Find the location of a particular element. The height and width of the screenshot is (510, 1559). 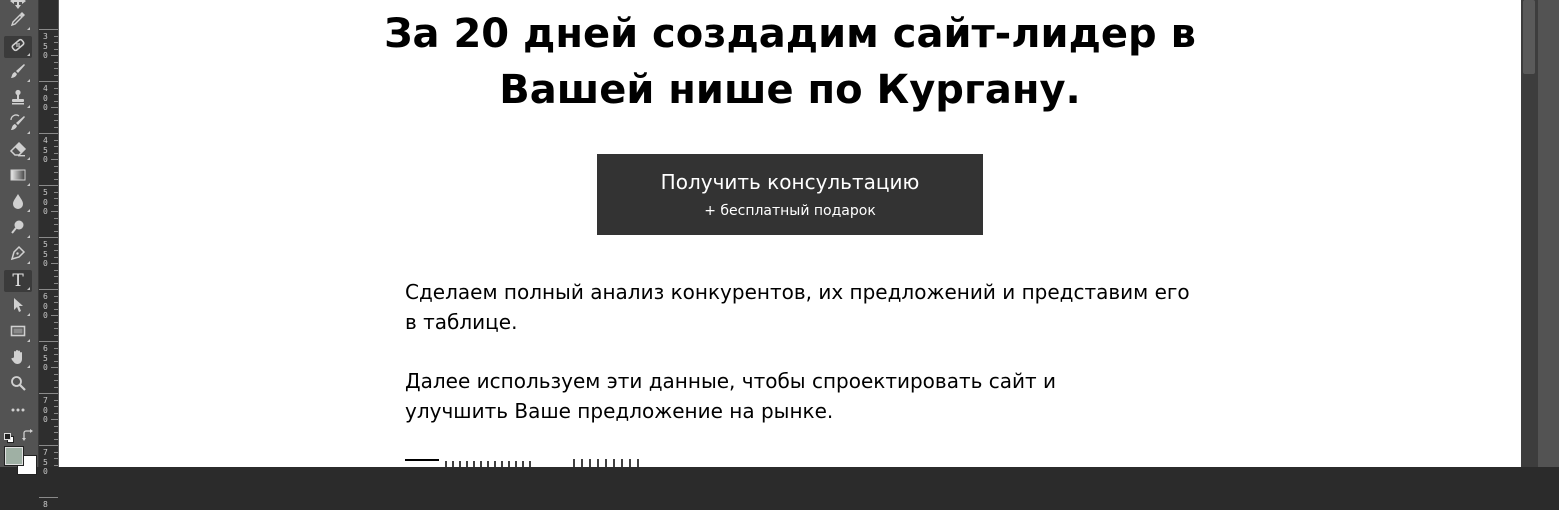

zoom-tool is located at coordinates (18, 385).